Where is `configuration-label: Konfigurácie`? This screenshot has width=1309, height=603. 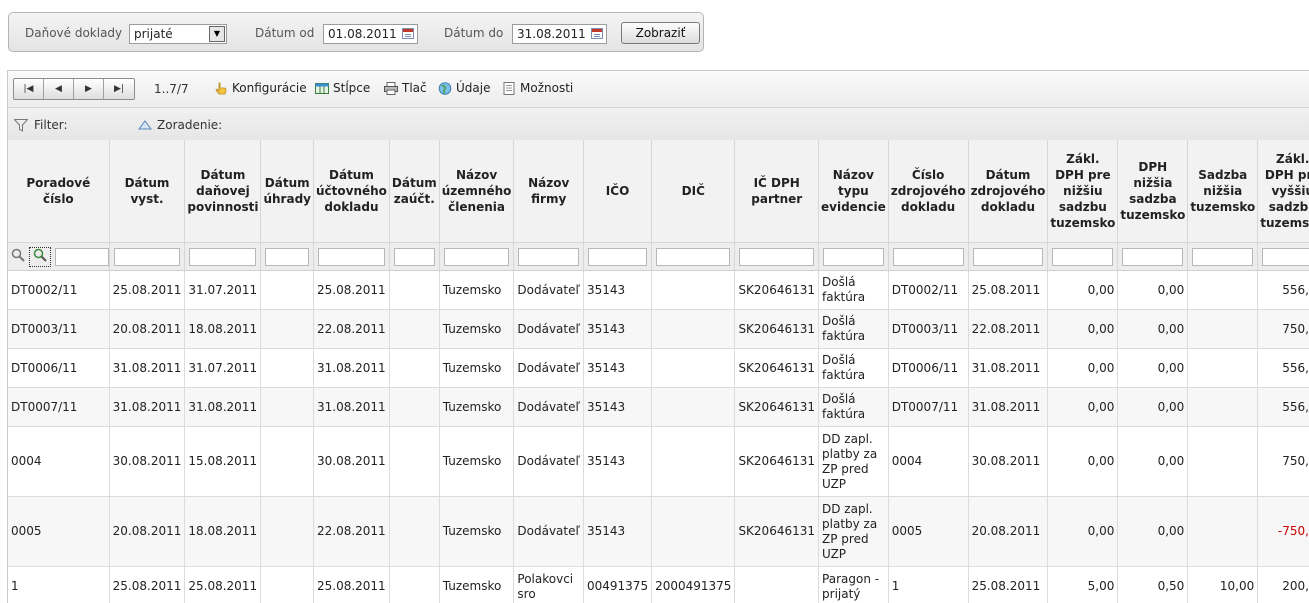
configuration-label: Konfigurácie is located at coordinates (269, 88).